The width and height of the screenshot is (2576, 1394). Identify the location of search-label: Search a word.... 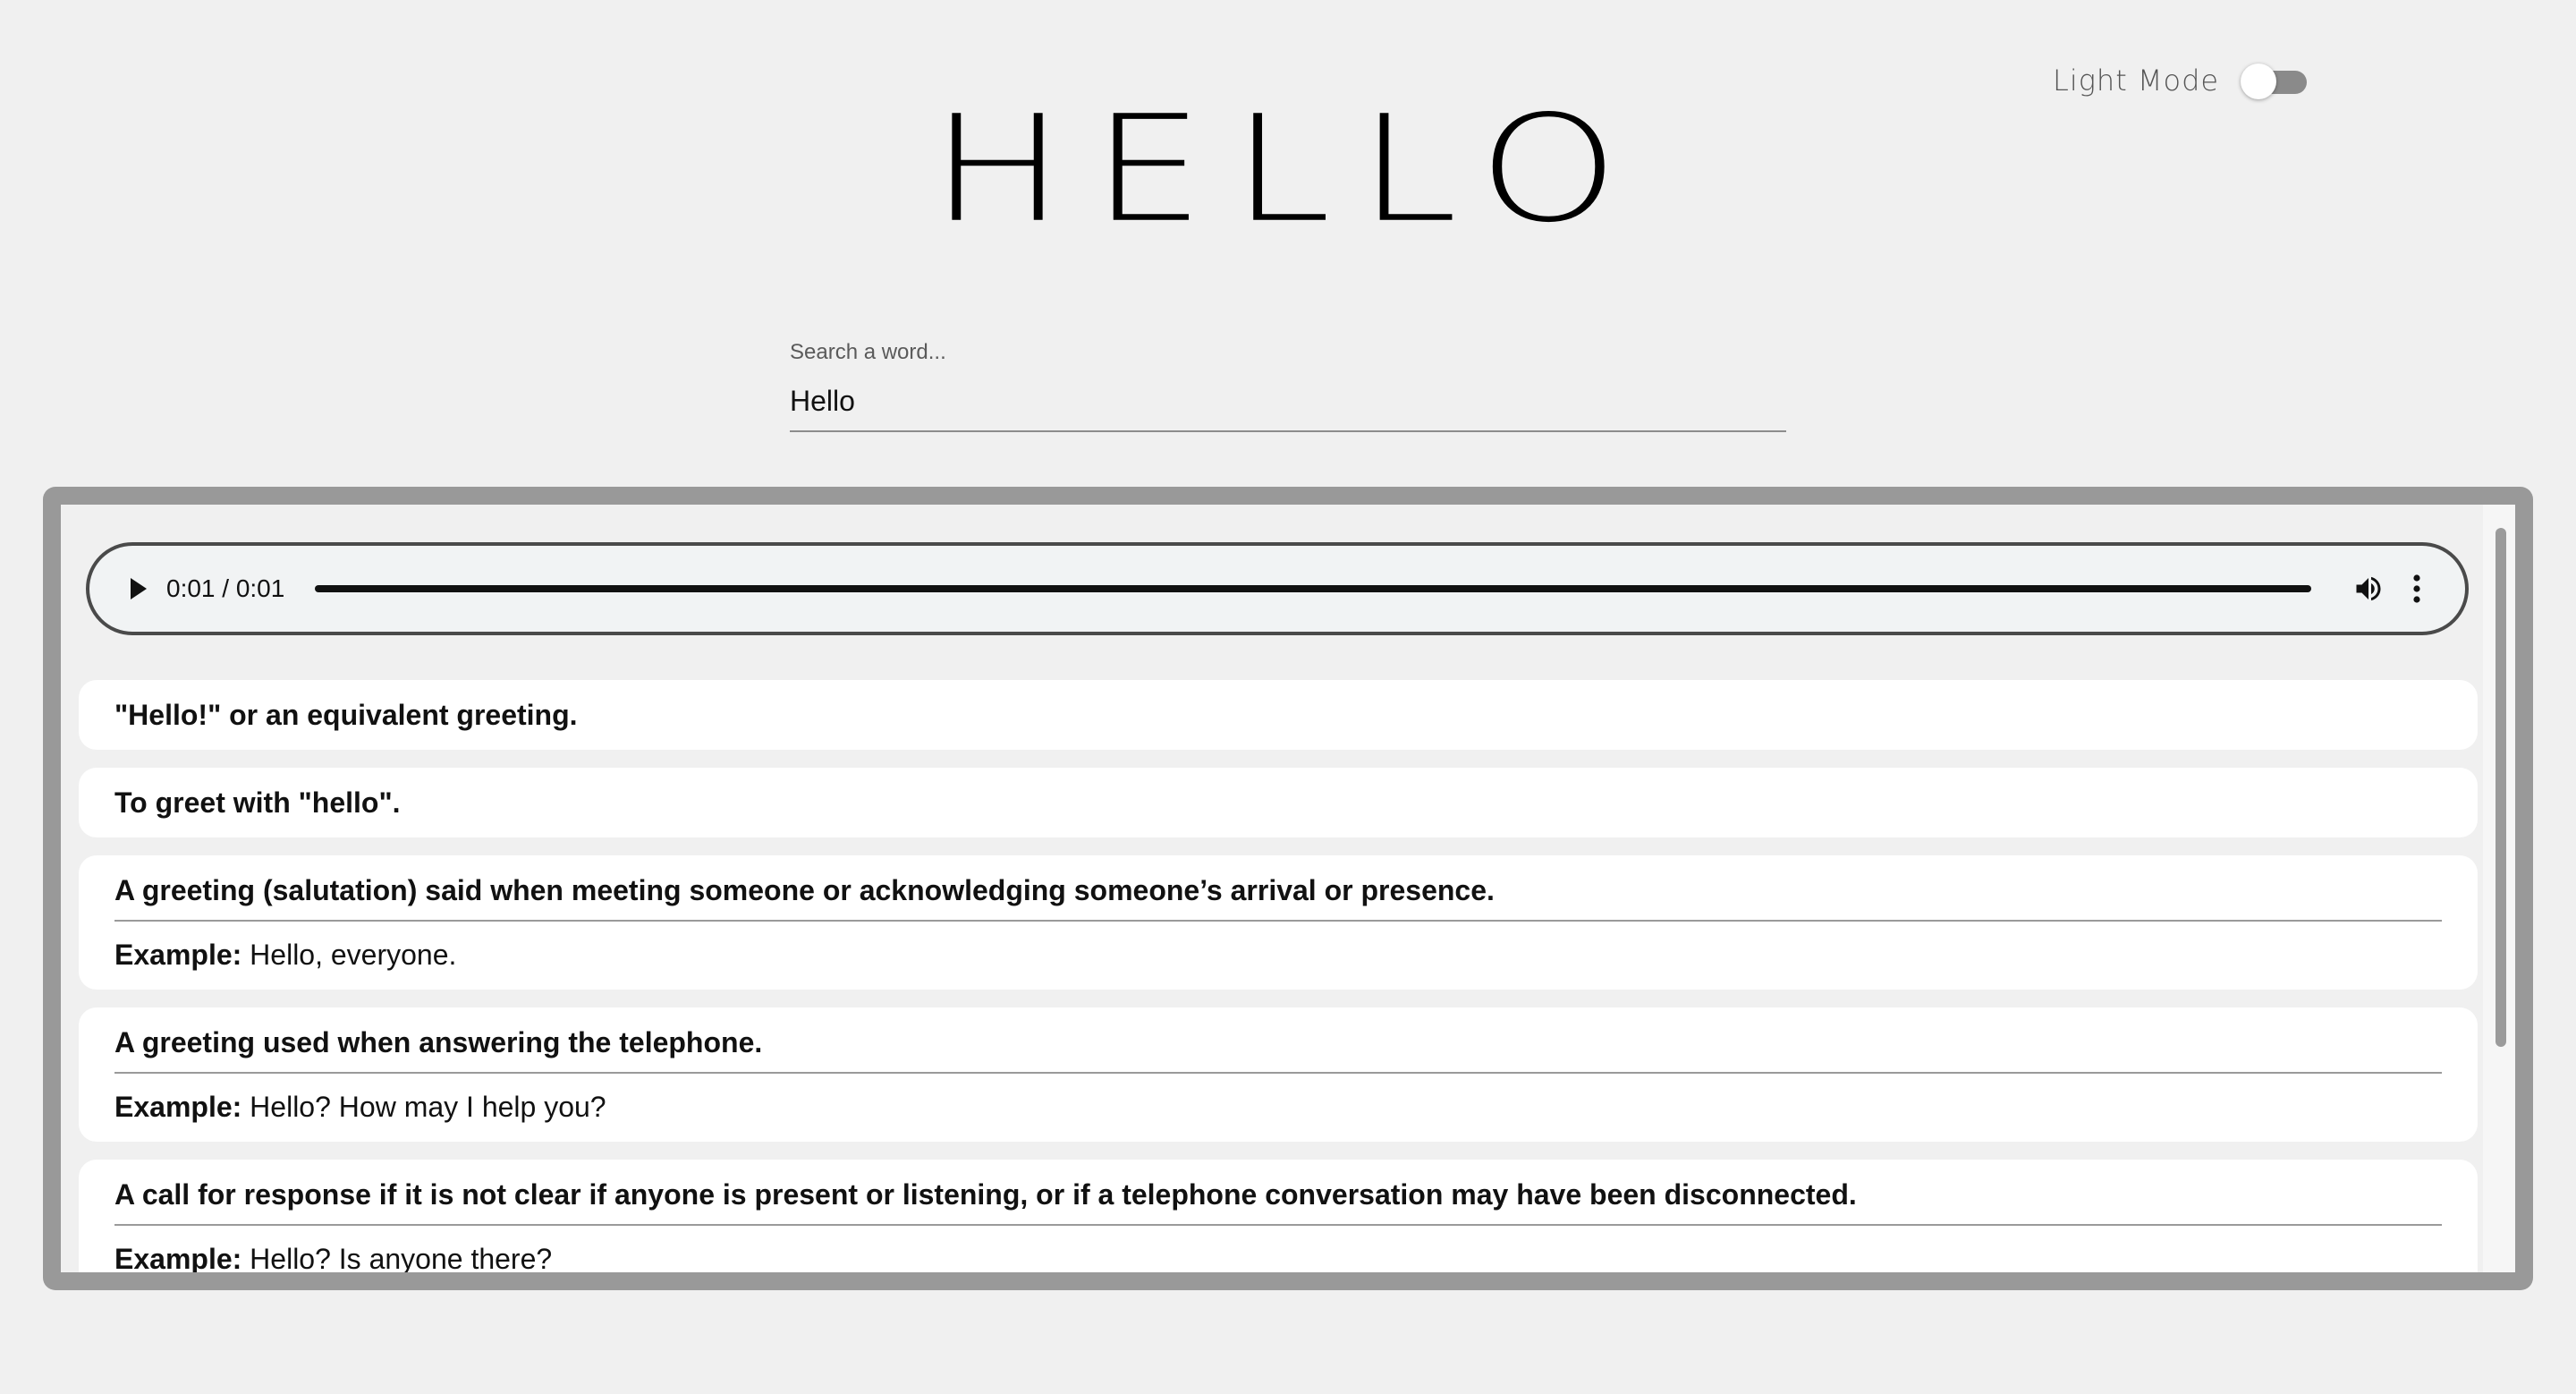
(868, 352).